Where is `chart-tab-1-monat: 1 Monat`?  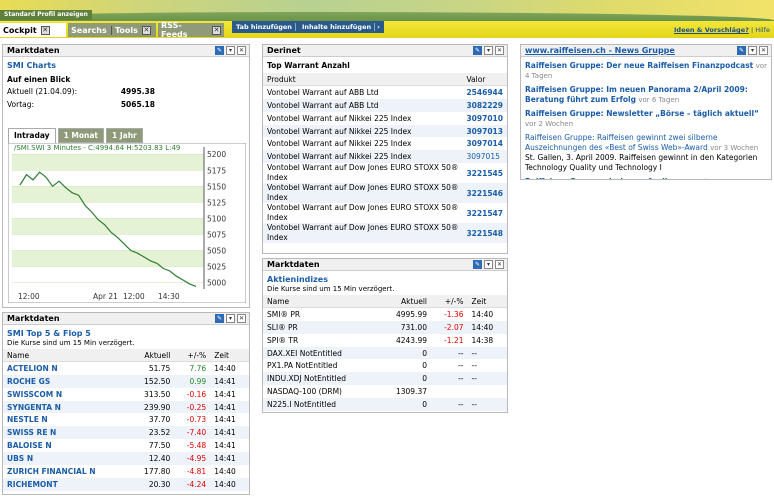
chart-tab-1-monat: 1 Monat is located at coordinates (81, 135).